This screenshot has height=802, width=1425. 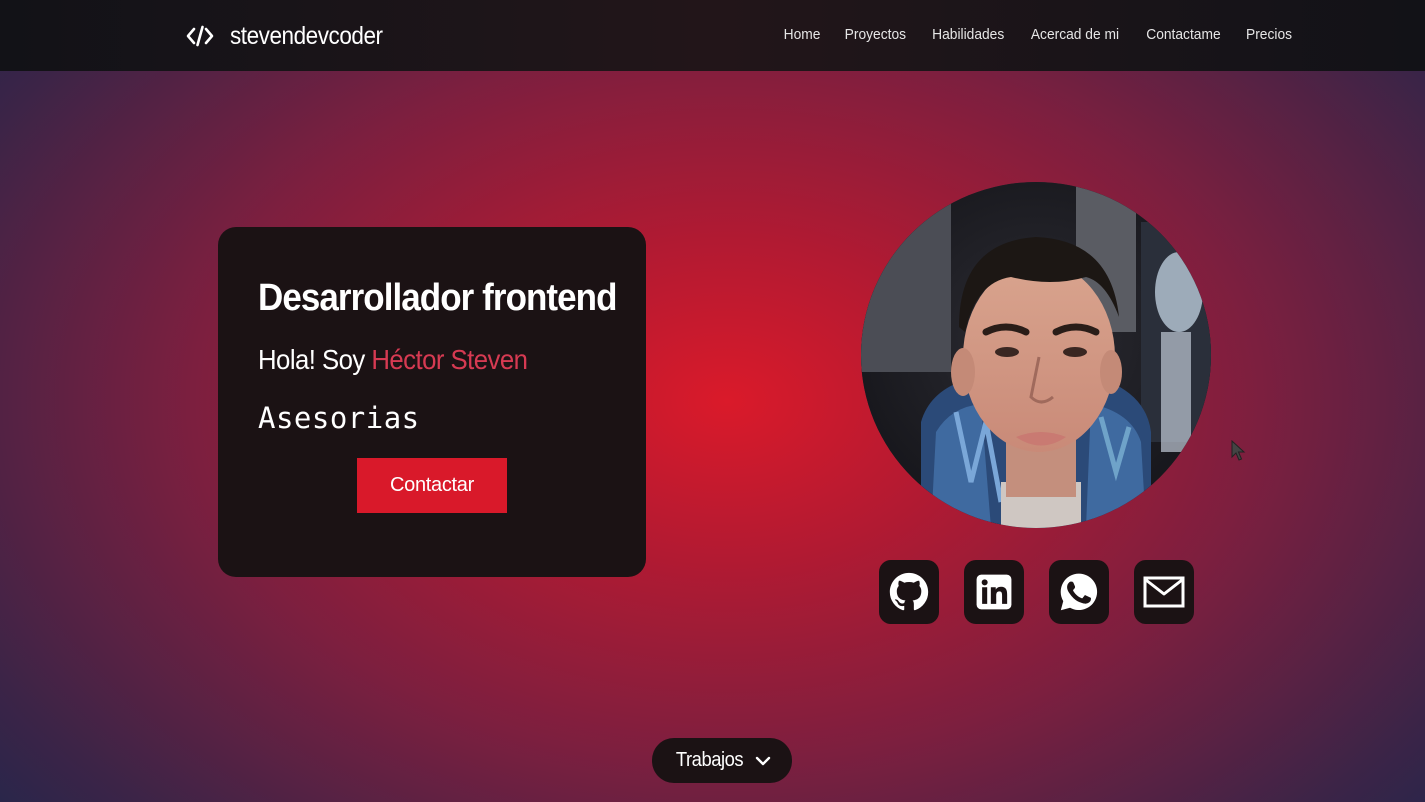 I want to click on greeting-text: Hola! Soy, so click(x=315, y=359).